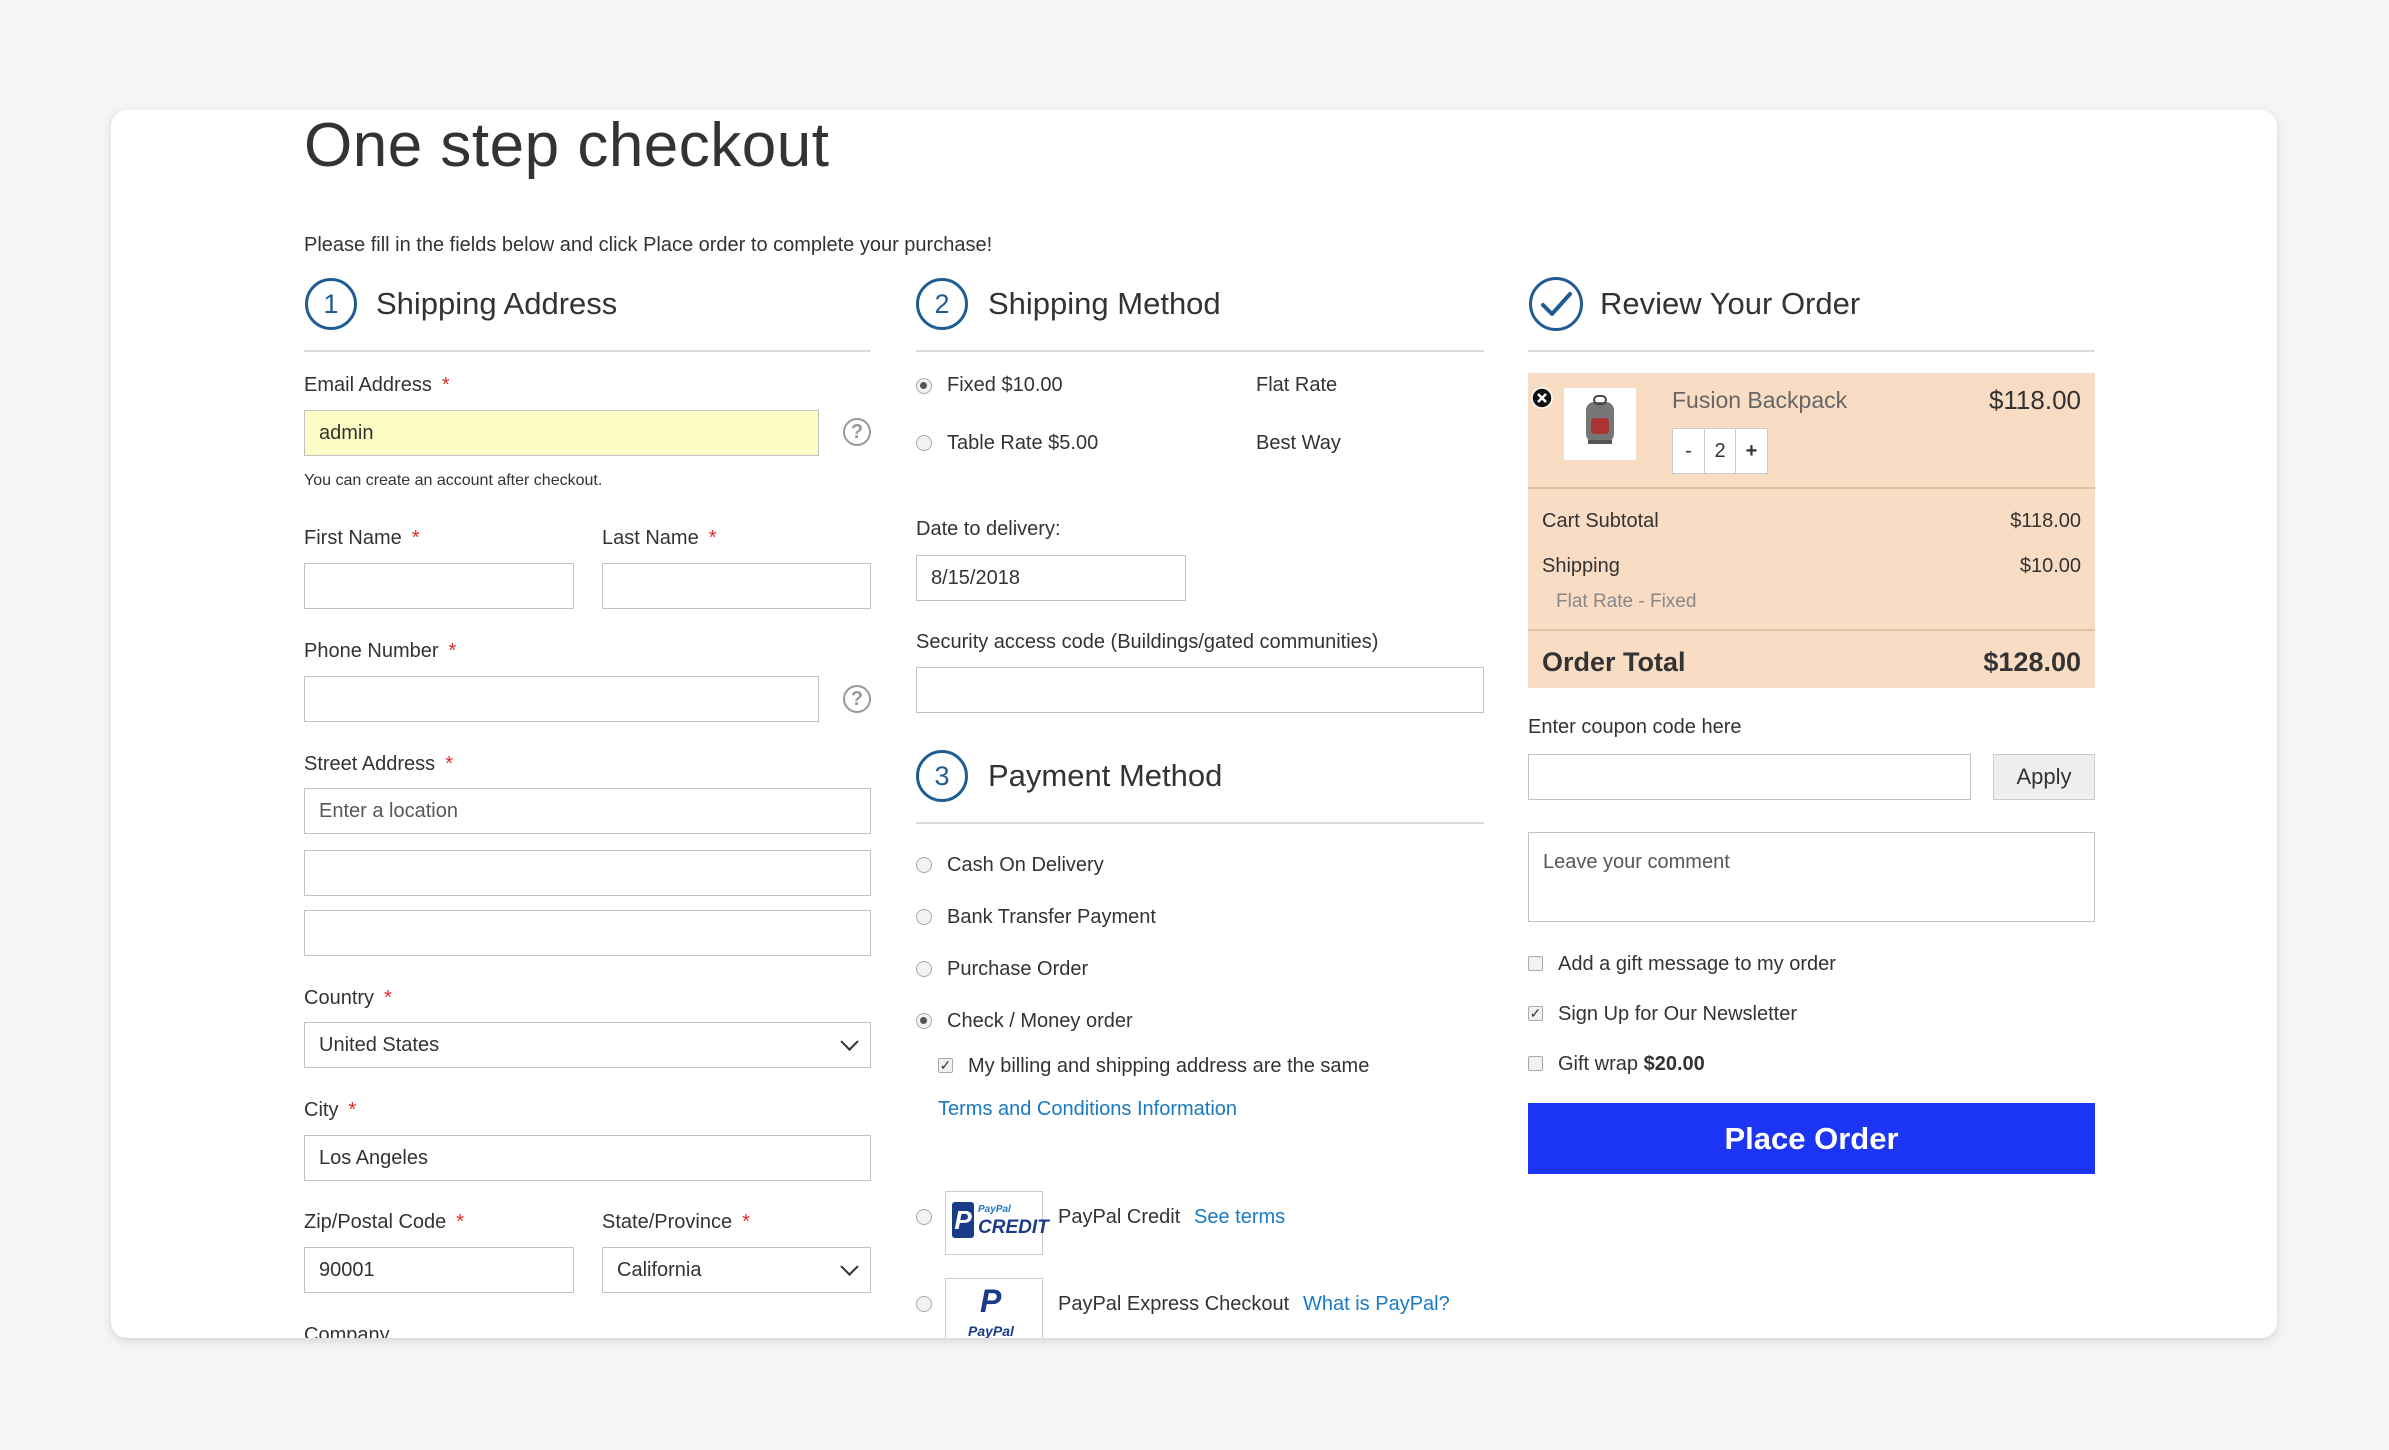 The height and width of the screenshot is (1450, 2389). Describe the element at coordinates (587, 811) in the screenshot. I see `street-line-1-field: Enter a location` at that location.